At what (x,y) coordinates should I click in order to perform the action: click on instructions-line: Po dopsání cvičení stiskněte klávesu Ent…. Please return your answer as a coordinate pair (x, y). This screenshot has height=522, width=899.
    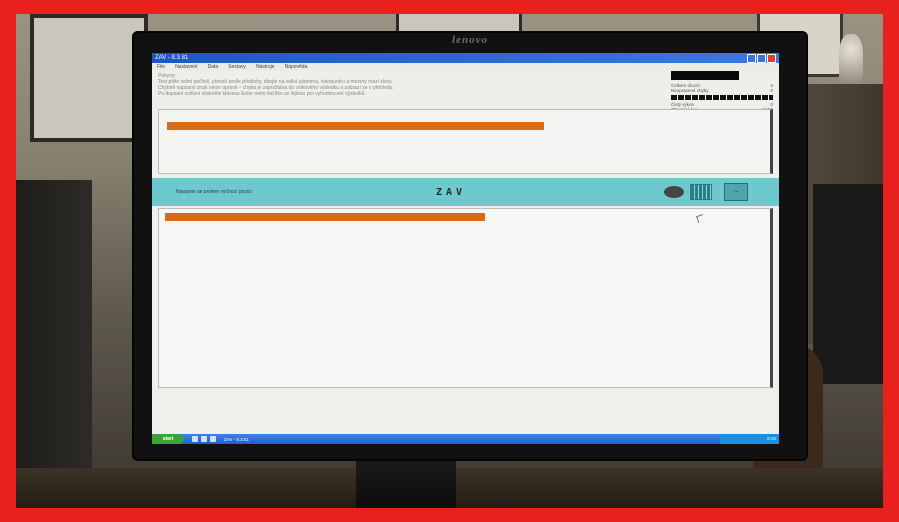
    Looking at the image, I should click on (262, 94).